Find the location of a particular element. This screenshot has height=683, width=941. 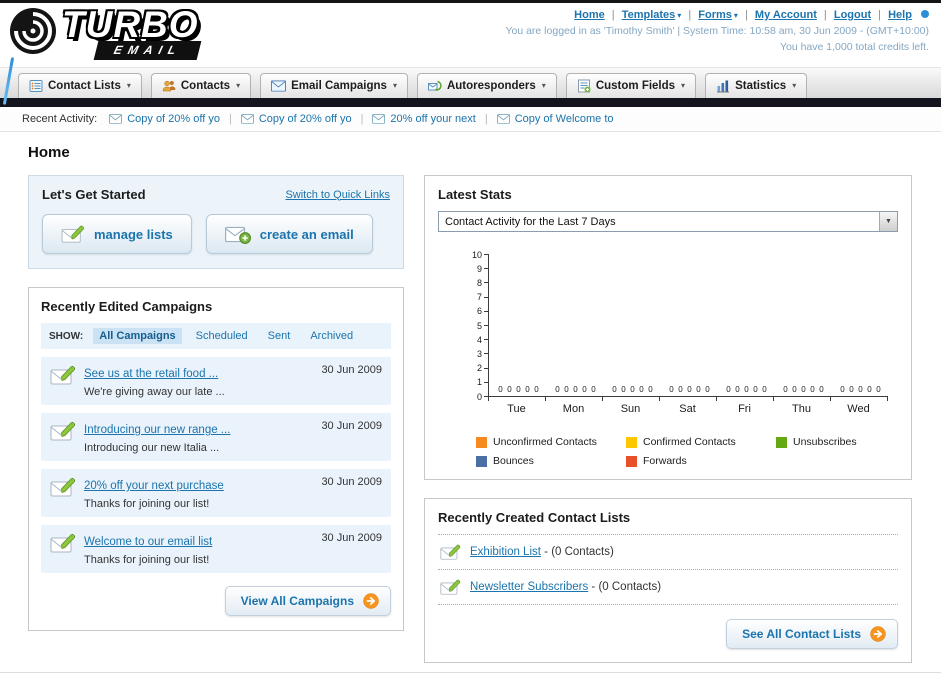

tab-archived: Archived is located at coordinates (331, 336).